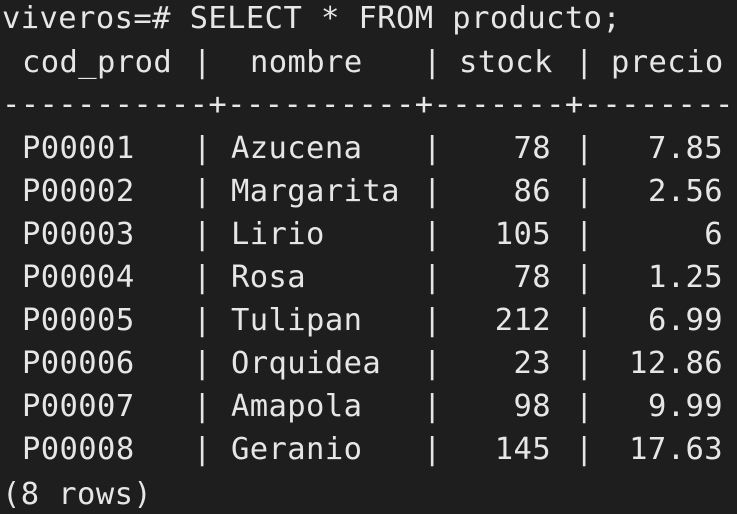 The width and height of the screenshot is (737, 514). What do you see at coordinates (306, 363) in the screenshot?
I see `table-cell-nombre: Orquidea` at bounding box center [306, 363].